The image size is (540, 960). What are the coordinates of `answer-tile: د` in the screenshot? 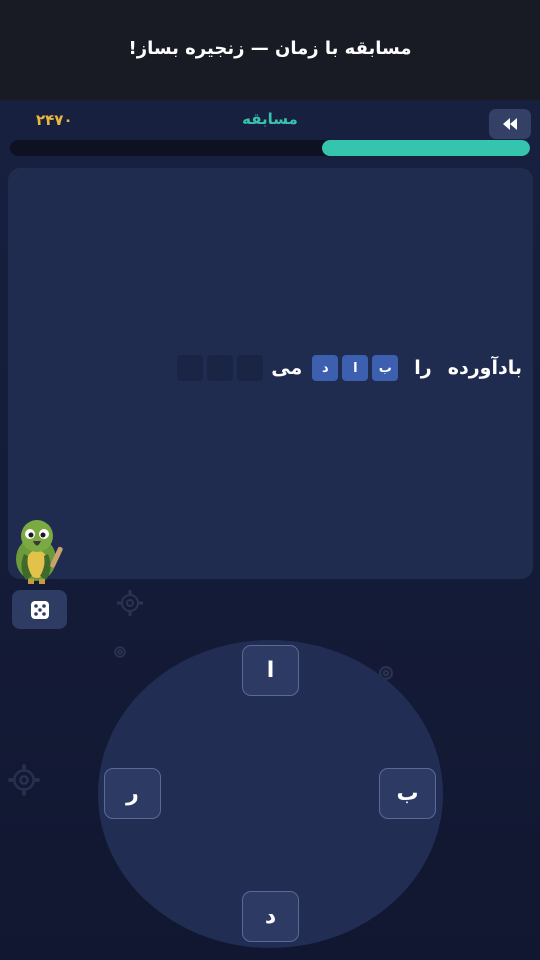 It's located at (325, 368).